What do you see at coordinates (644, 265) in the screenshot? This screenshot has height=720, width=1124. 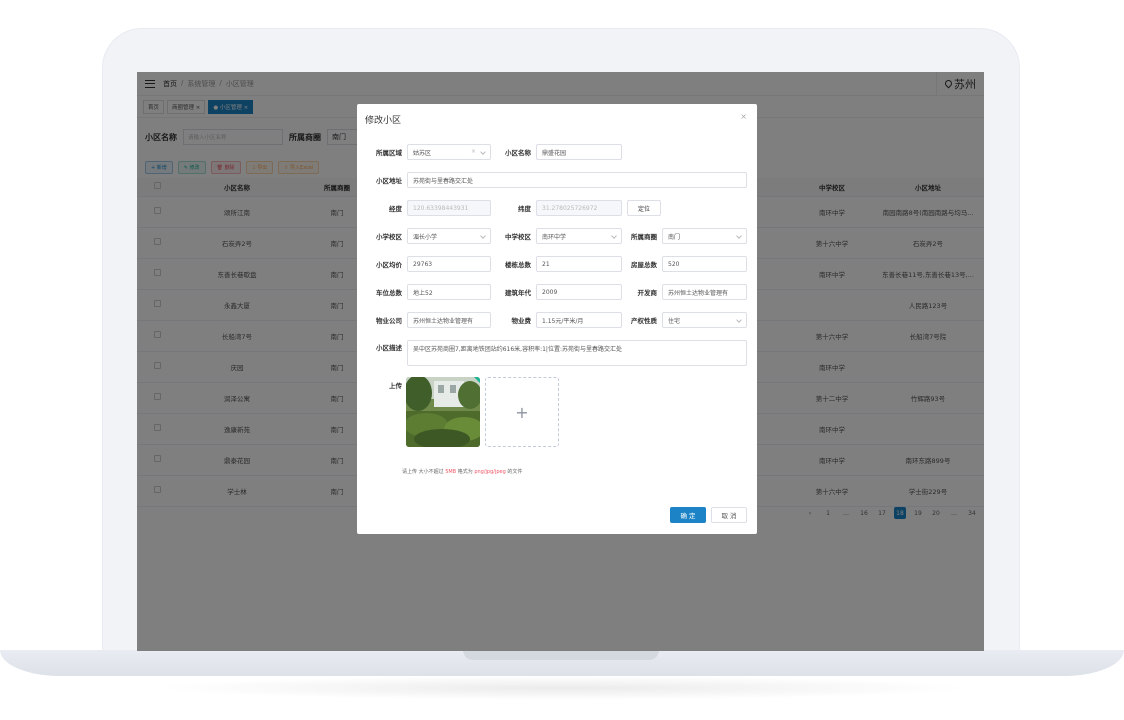 I see `houses-label: 房屋总数` at bounding box center [644, 265].